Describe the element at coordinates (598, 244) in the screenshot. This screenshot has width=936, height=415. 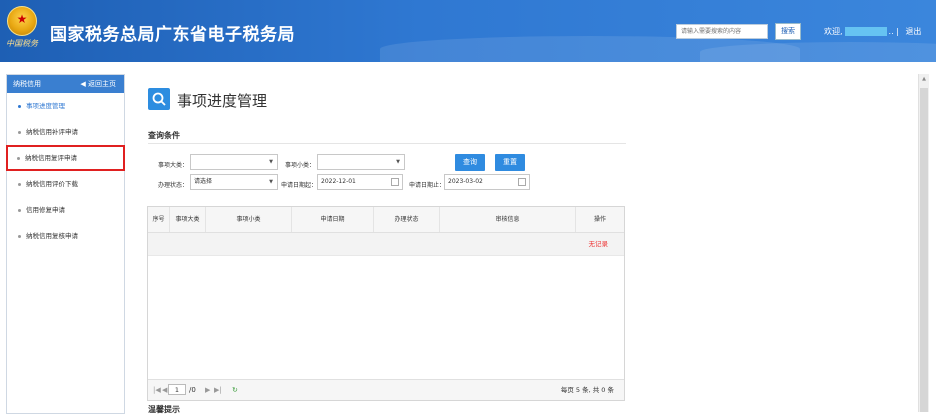
I see `no-records-text: 无记录` at that location.